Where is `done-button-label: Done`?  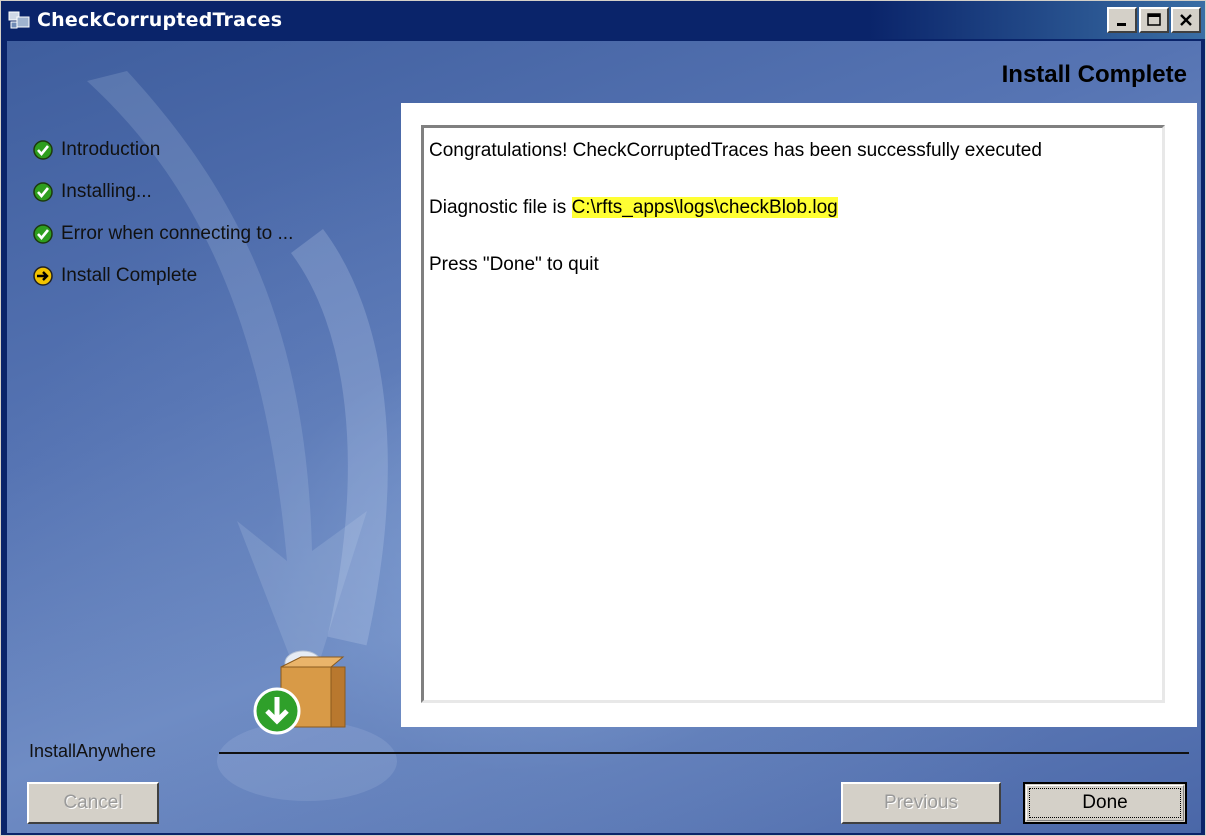 done-button-label: Done is located at coordinates (1105, 802).